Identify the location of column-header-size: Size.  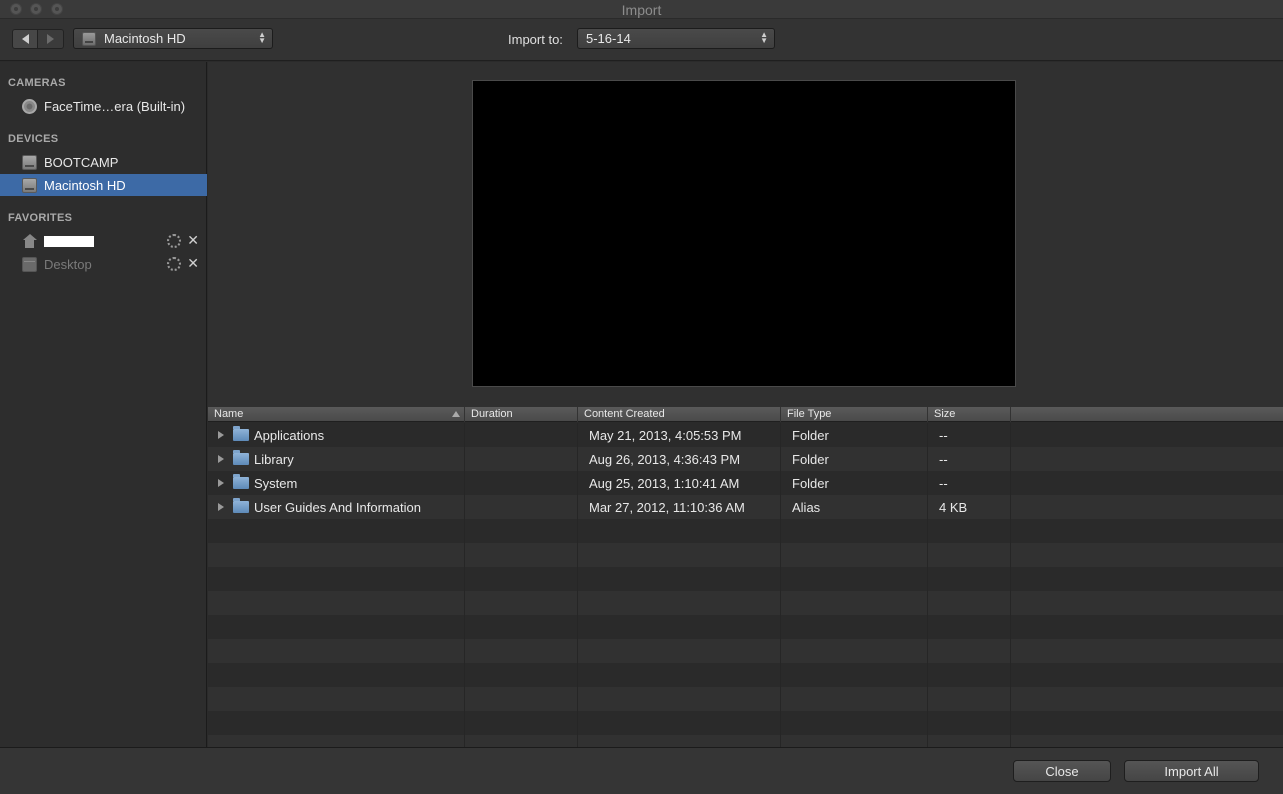
(969, 414).